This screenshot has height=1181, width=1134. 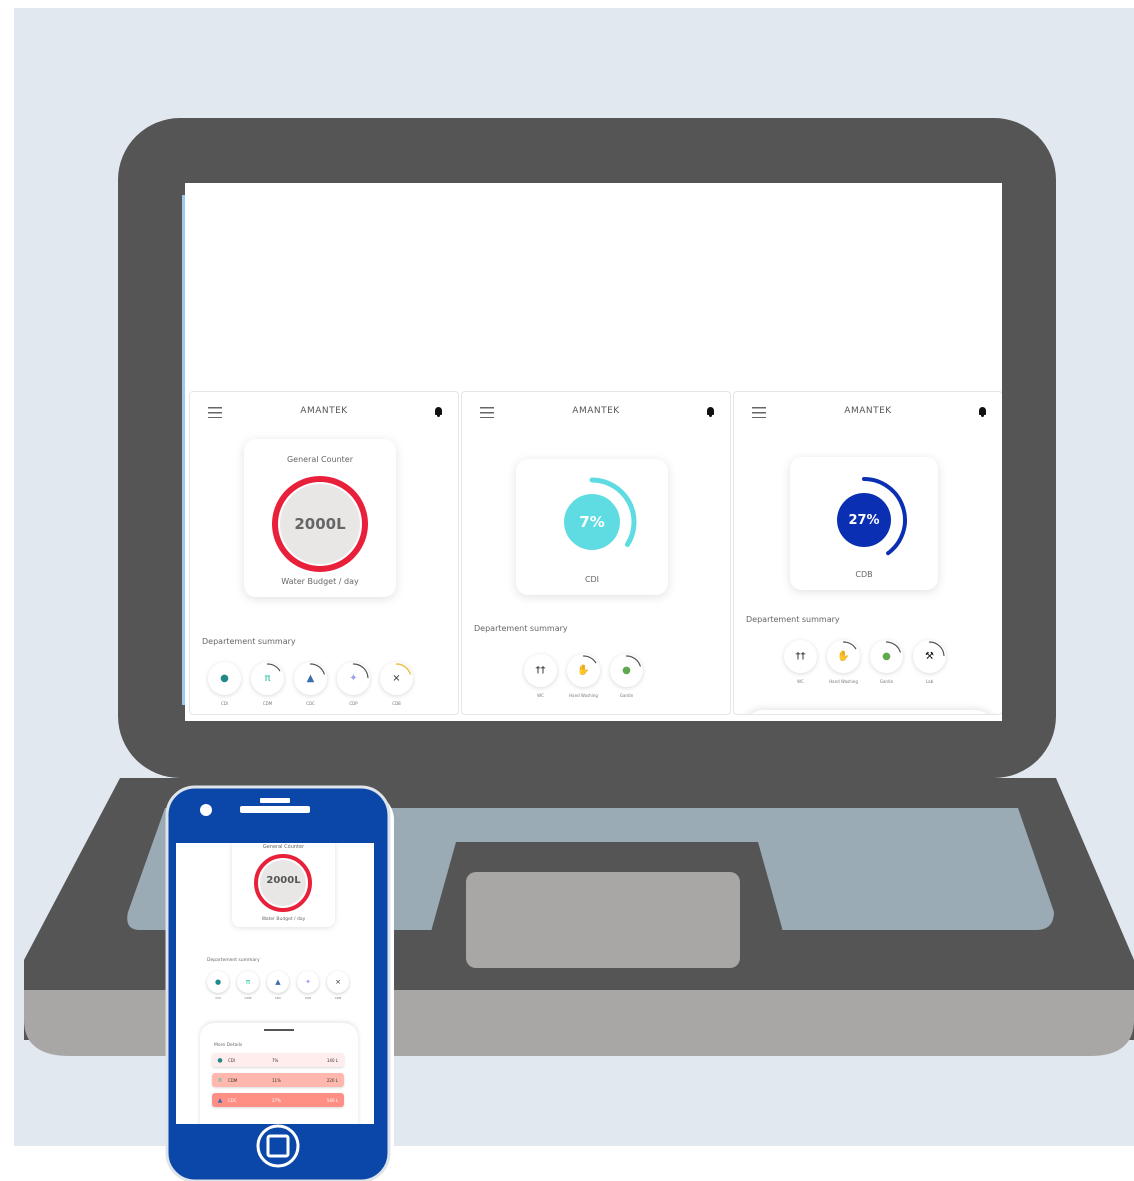 I want to click on department-bubble: ✋, so click(x=583, y=670).